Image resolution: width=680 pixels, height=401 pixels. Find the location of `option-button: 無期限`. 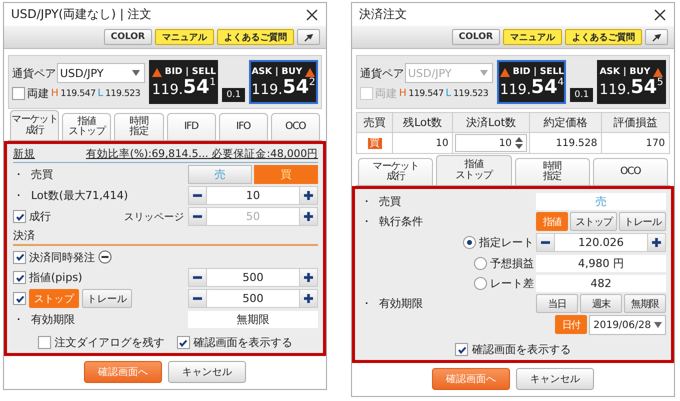

option-button: 無期限 is located at coordinates (645, 303).